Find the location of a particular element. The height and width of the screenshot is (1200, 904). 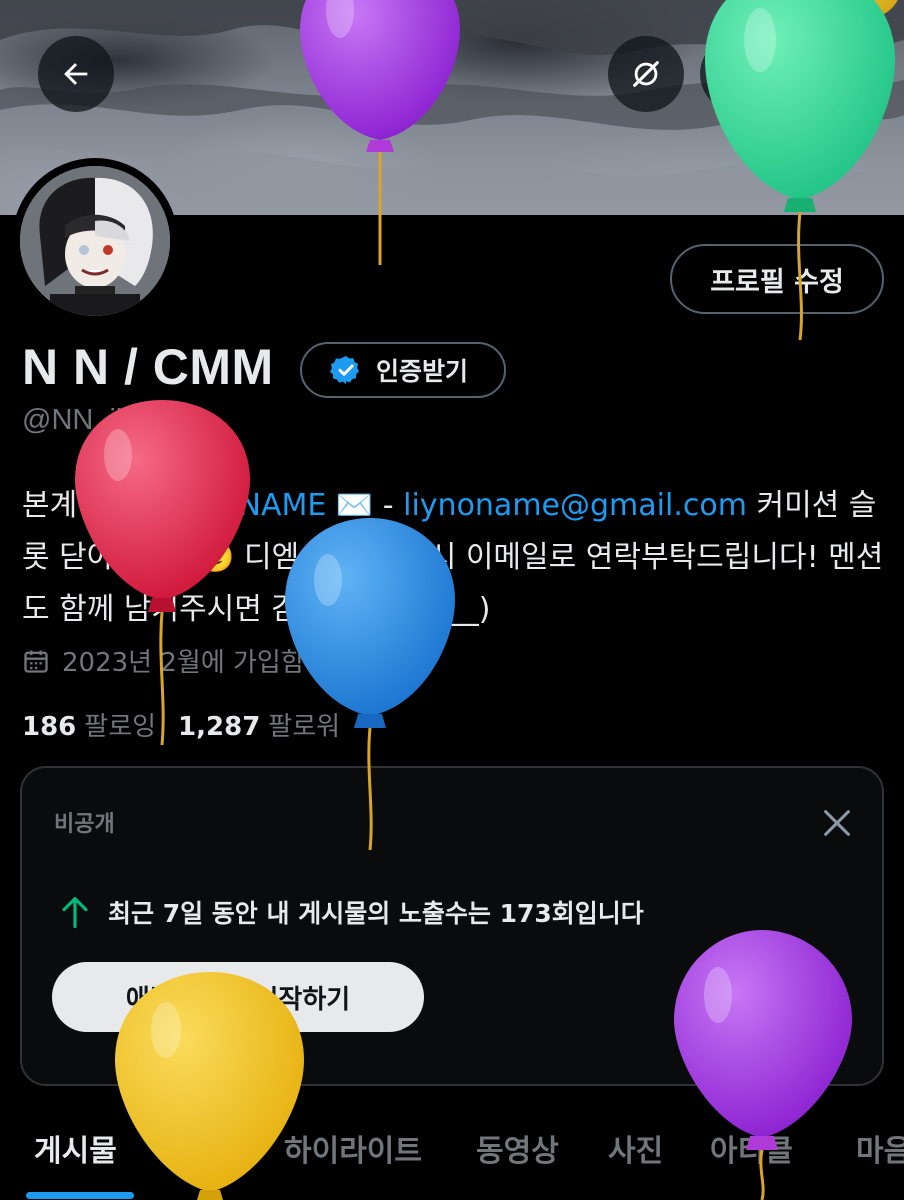

profile-tabs: 게시물 답글 하이라이트 동영상 사진 아티클 마음 is located at coordinates (452, 1156).